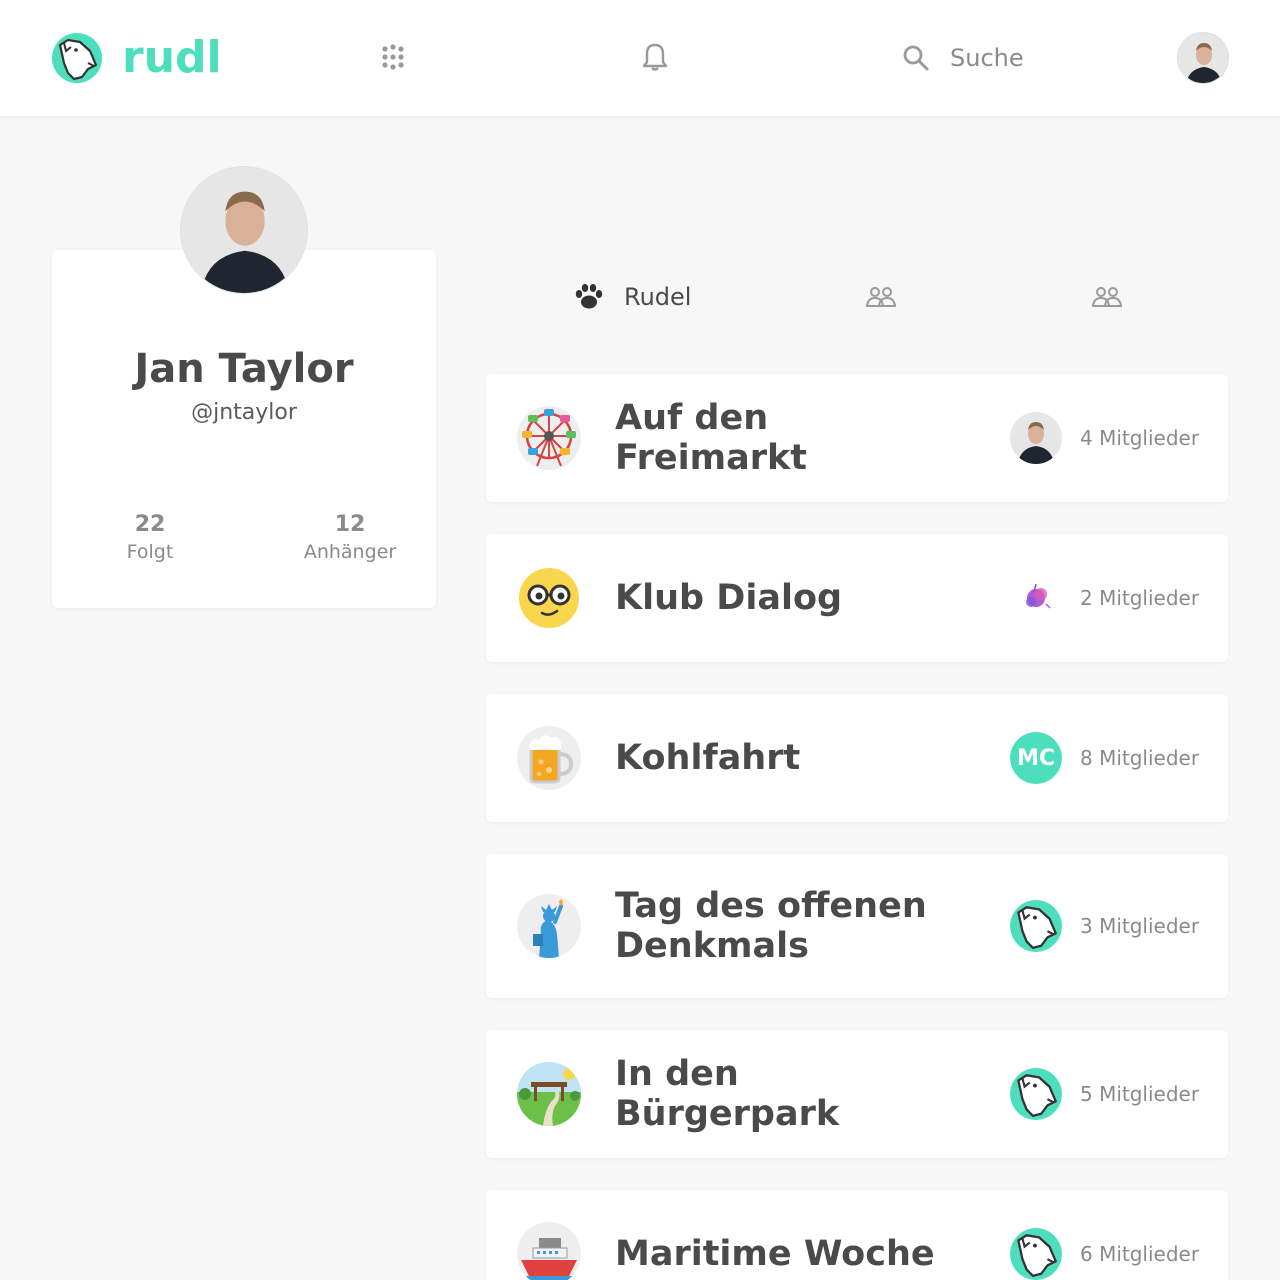 The image size is (1280, 1280). I want to click on member-avatar: MC, so click(1036, 758).